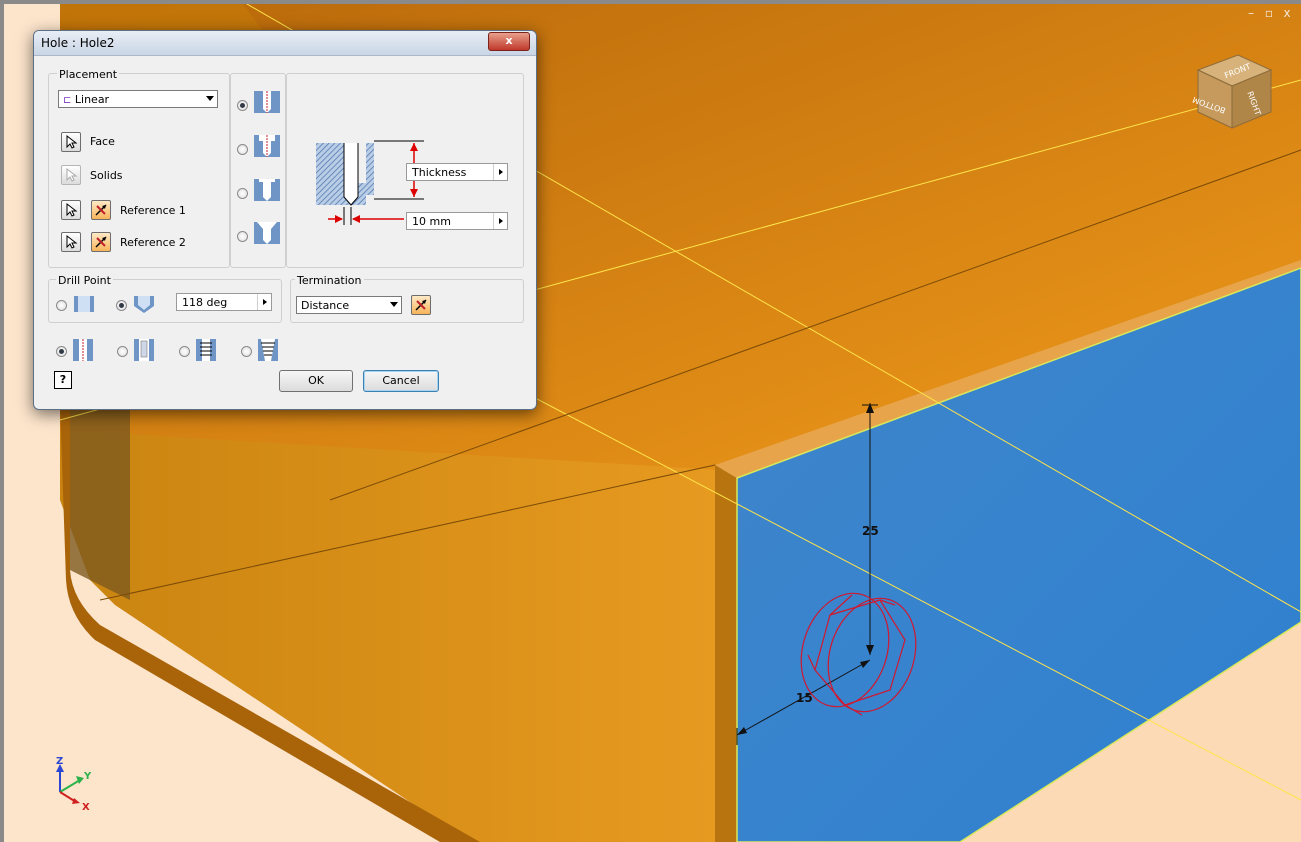 Image resolution: width=1301 pixels, height=842 pixels. Describe the element at coordinates (2, 421) in the screenshot. I see `frame-left` at that location.